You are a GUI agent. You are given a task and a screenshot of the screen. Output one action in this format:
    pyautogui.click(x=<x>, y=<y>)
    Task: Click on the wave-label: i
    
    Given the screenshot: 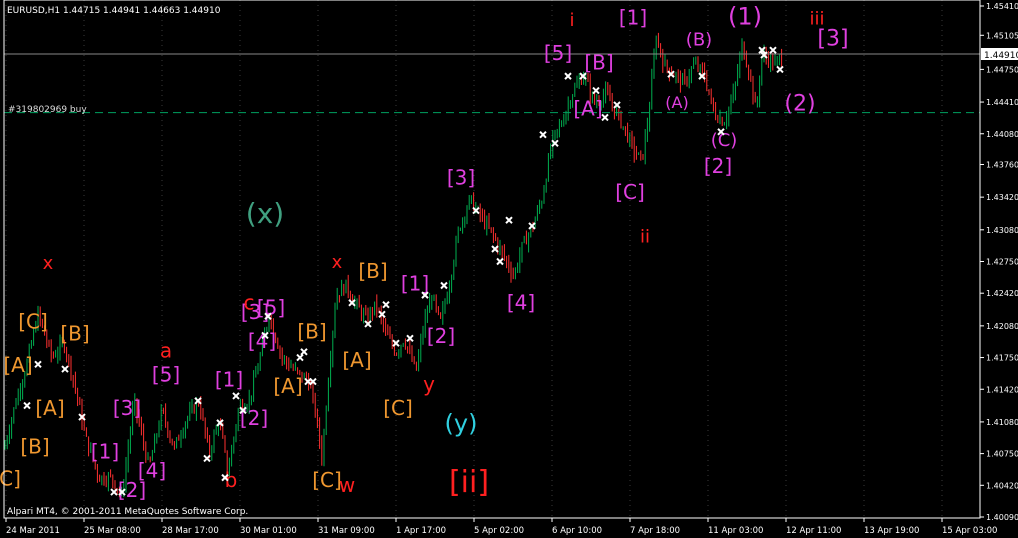 What is the action you would take?
    pyautogui.click(x=571, y=20)
    